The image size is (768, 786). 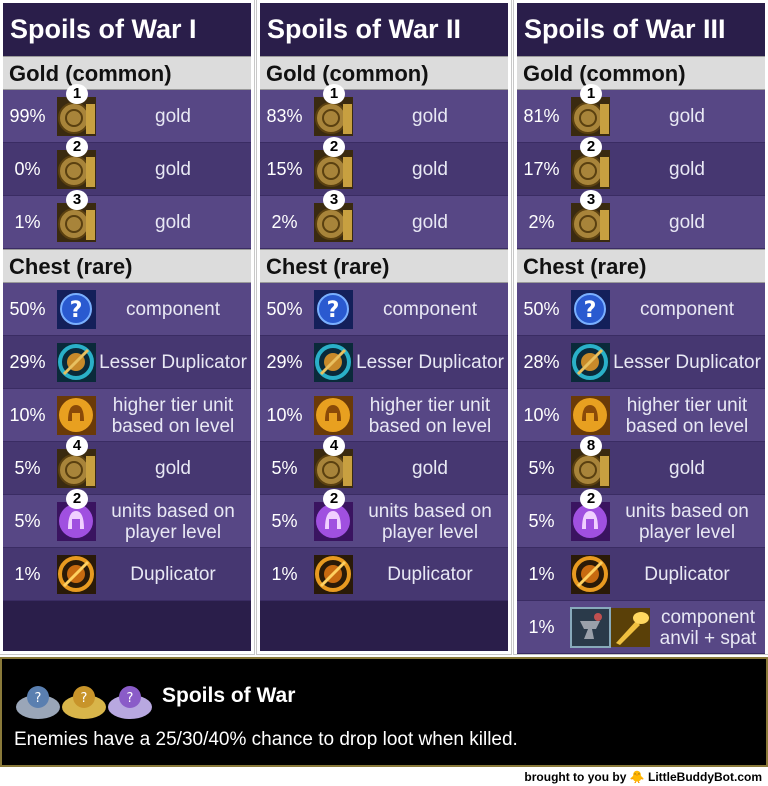 What do you see at coordinates (127, 166) in the screenshot?
I see `gold-row: 0% 2 gold` at bounding box center [127, 166].